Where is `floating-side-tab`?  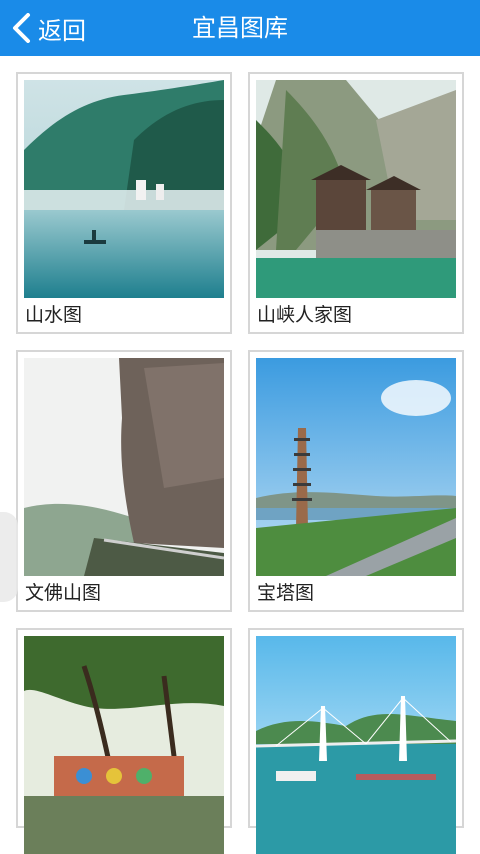 floating-side-tab is located at coordinates (9, 557).